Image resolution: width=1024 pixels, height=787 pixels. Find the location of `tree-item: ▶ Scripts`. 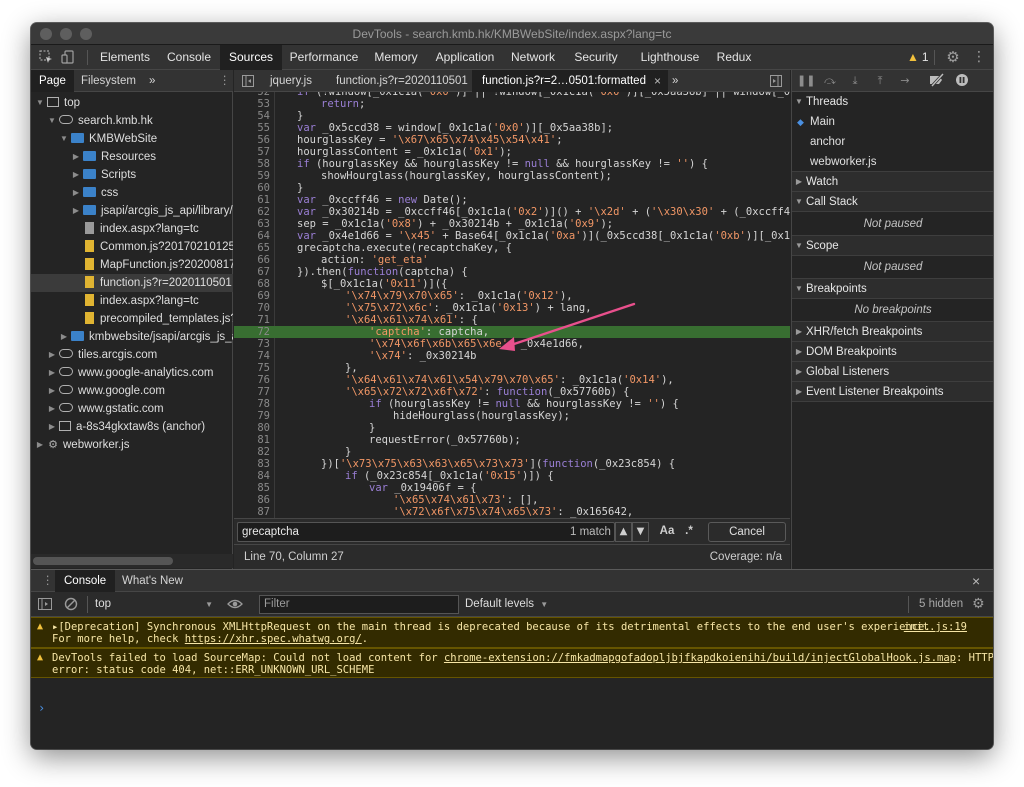

tree-item: ▶ Scripts is located at coordinates (132, 175).